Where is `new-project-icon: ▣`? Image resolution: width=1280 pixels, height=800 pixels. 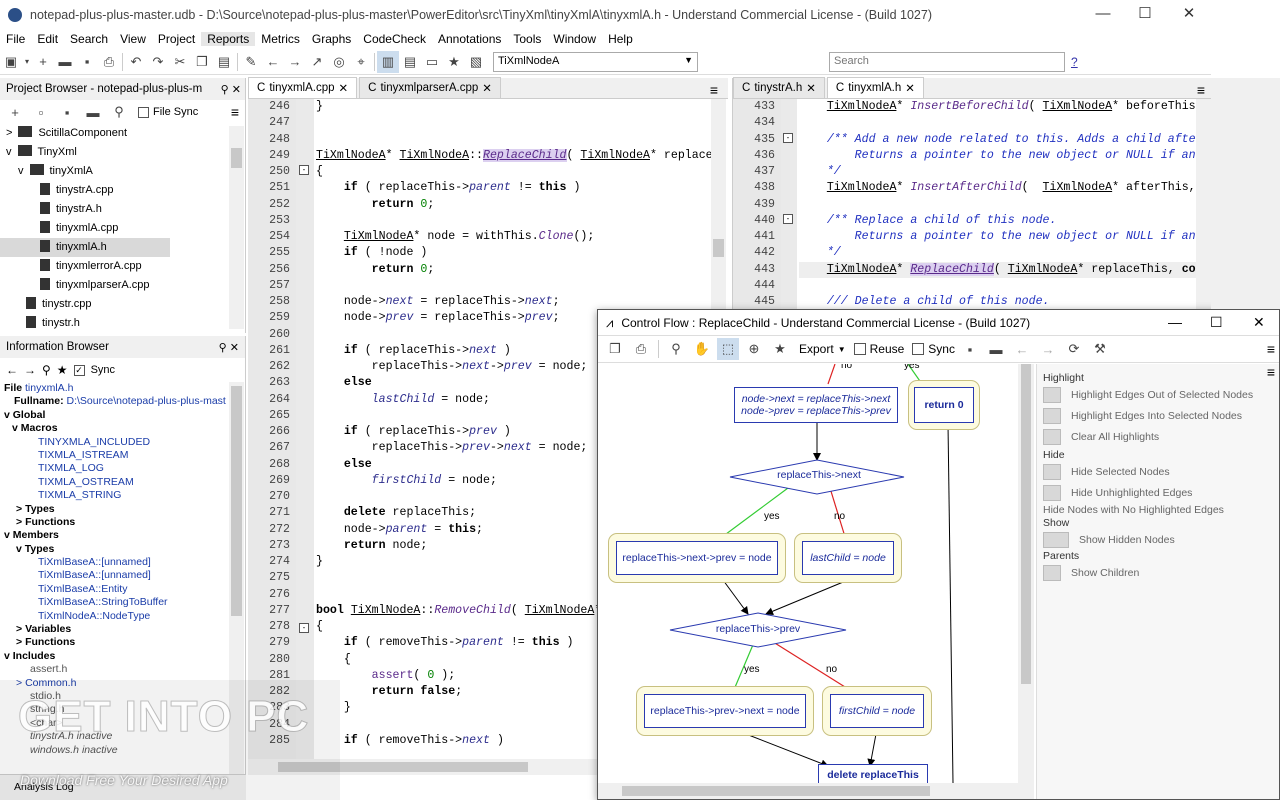 new-project-icon: ▣ is located at coordinates (11, 62).